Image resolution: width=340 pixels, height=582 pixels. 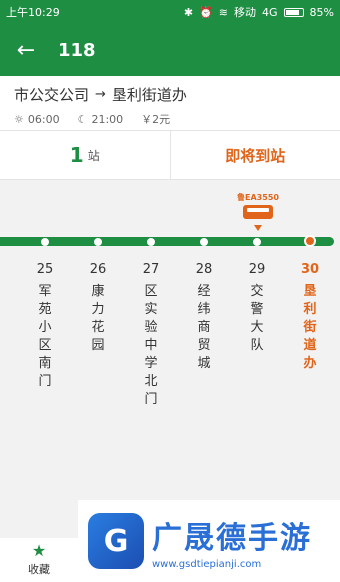 What do you see at coordinates (293, 12) in the screenshot?
I see `battery-icon` at bounding box center [293, 12].